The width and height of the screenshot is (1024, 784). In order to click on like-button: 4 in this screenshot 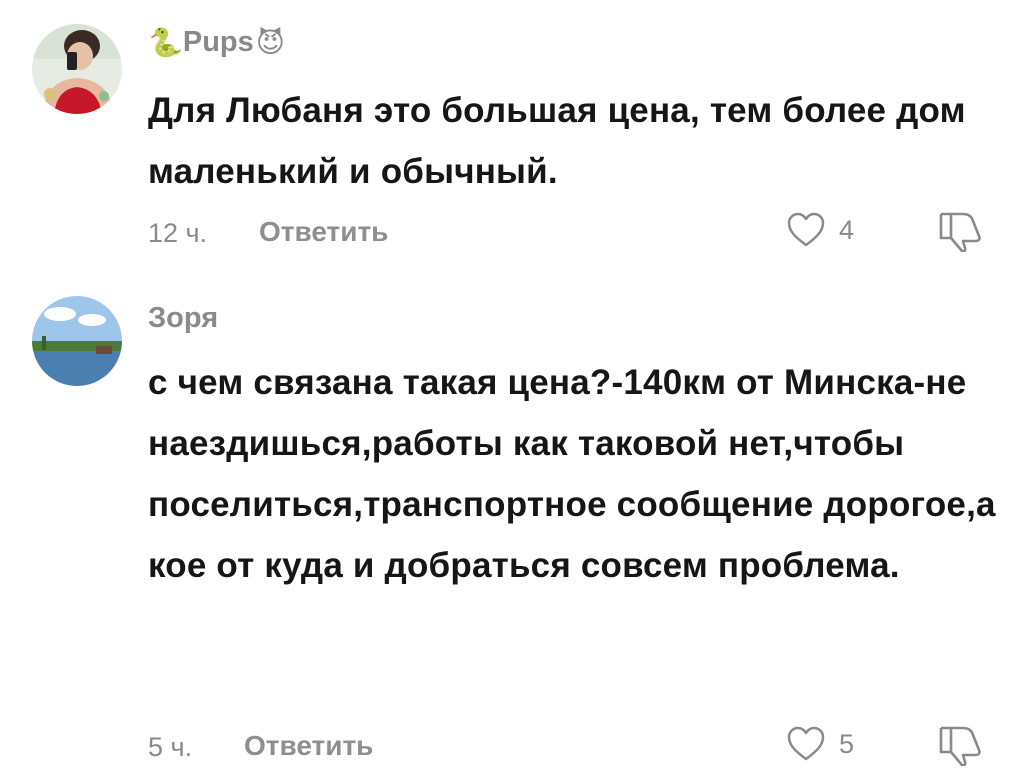, I will do `click(819, 230)`.